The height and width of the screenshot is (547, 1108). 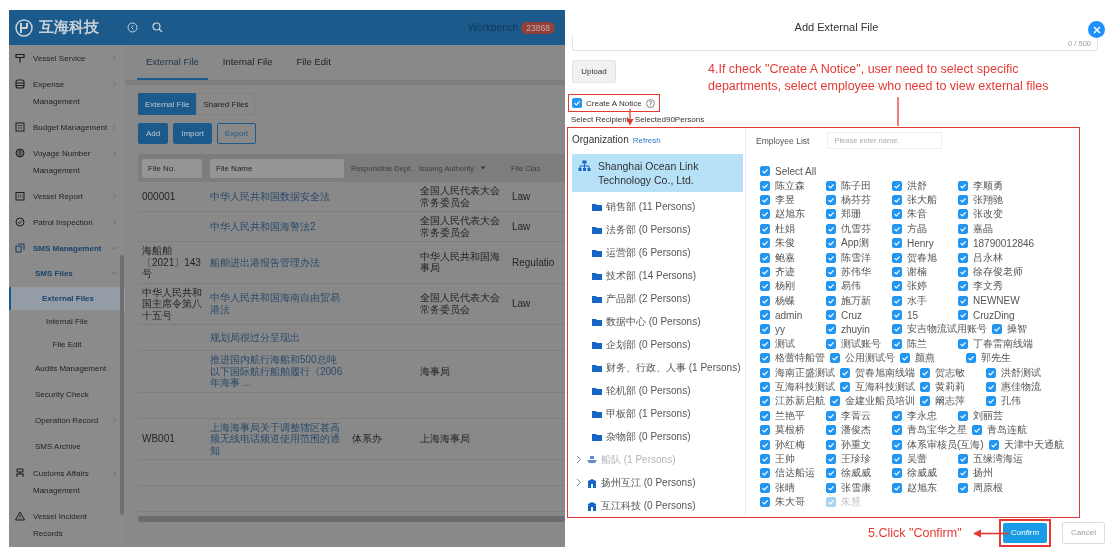 I want to click on employee-name: admin, so click(x=789, y=315).